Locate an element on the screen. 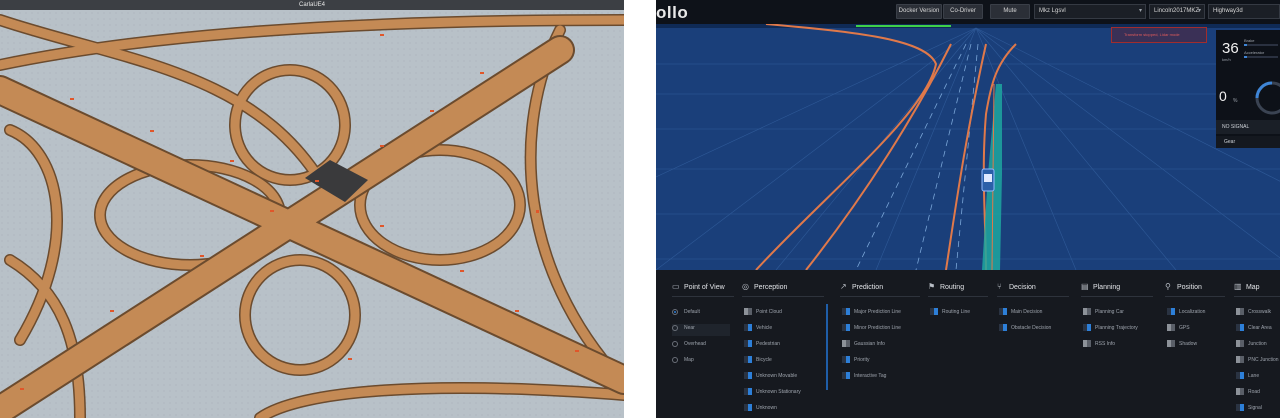 The width and height of the screenshot is (1280, 418). decision-toggle-obstacle: Obstacle Decision is located at coordinates (1025, 330).